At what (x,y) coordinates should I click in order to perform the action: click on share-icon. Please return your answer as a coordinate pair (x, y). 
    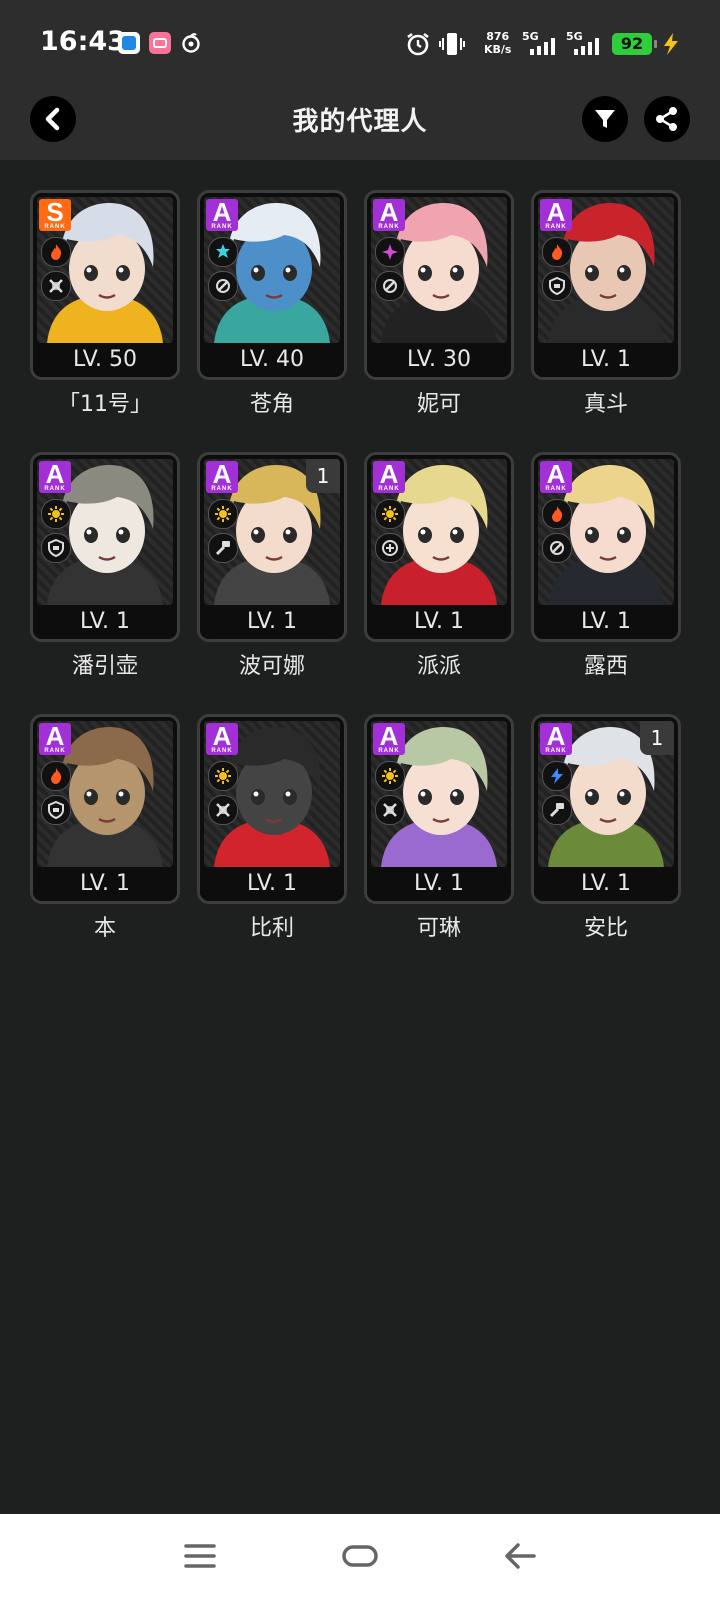
    Looking at the image, I should click on (666, 119).